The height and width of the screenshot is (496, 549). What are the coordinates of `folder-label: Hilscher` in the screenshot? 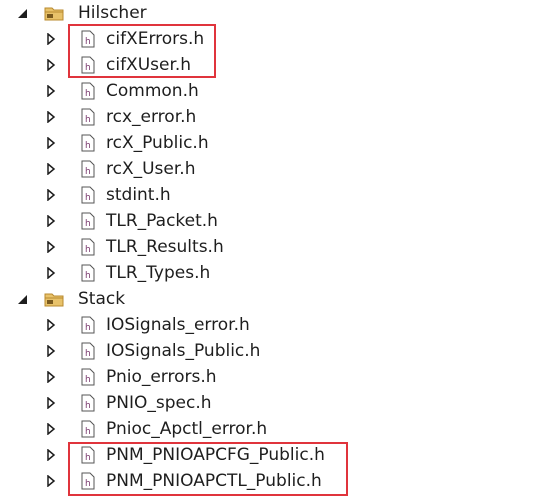 It's located at (112, 13).